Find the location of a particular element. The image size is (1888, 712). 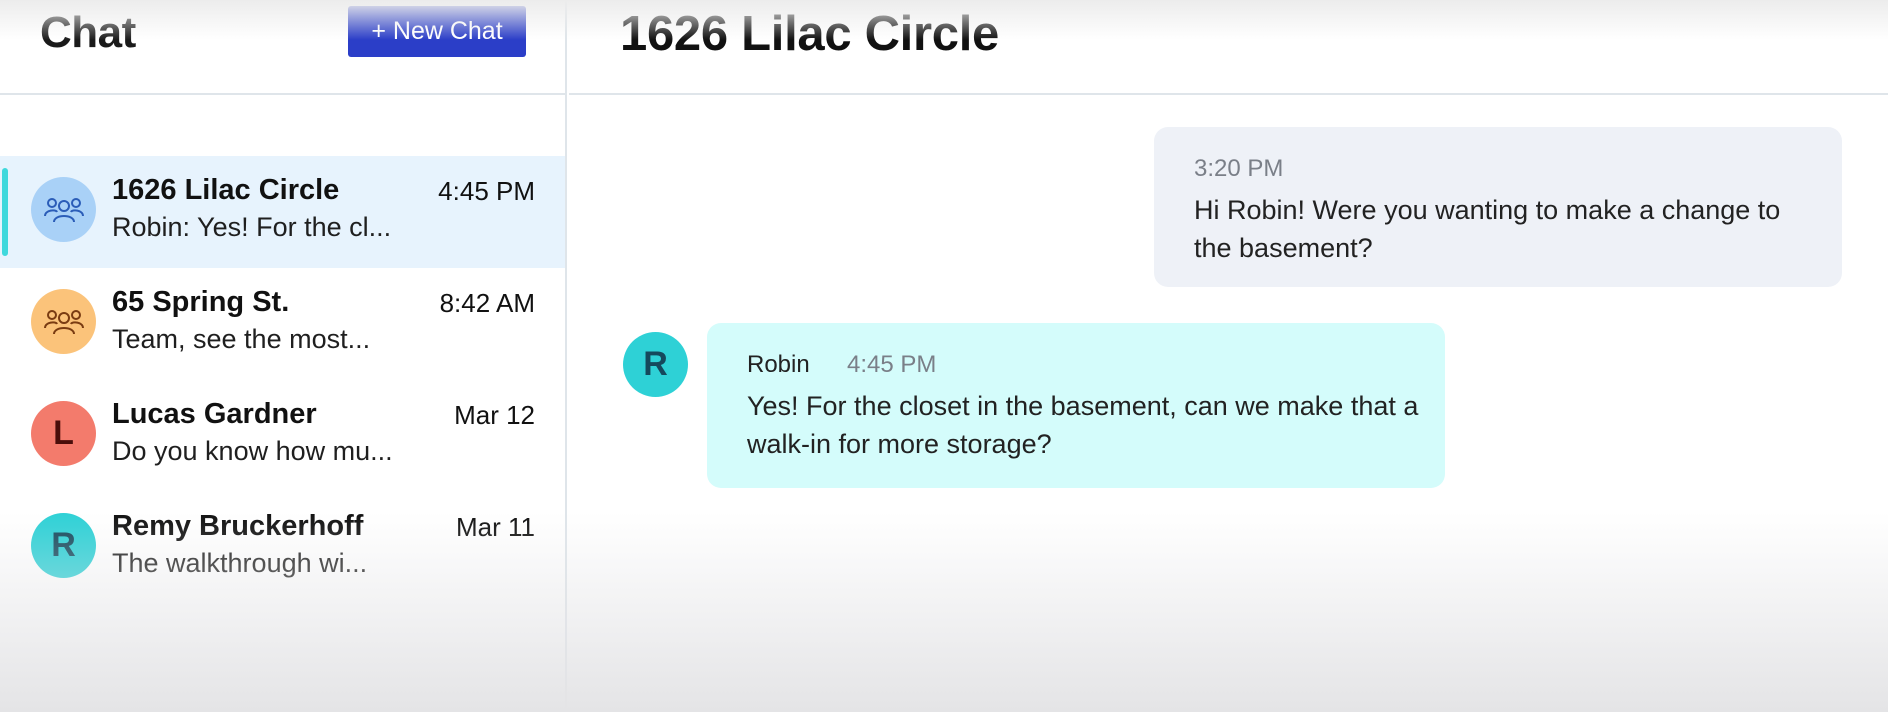

message-sender: Robin is located at coordinates (778, 364).